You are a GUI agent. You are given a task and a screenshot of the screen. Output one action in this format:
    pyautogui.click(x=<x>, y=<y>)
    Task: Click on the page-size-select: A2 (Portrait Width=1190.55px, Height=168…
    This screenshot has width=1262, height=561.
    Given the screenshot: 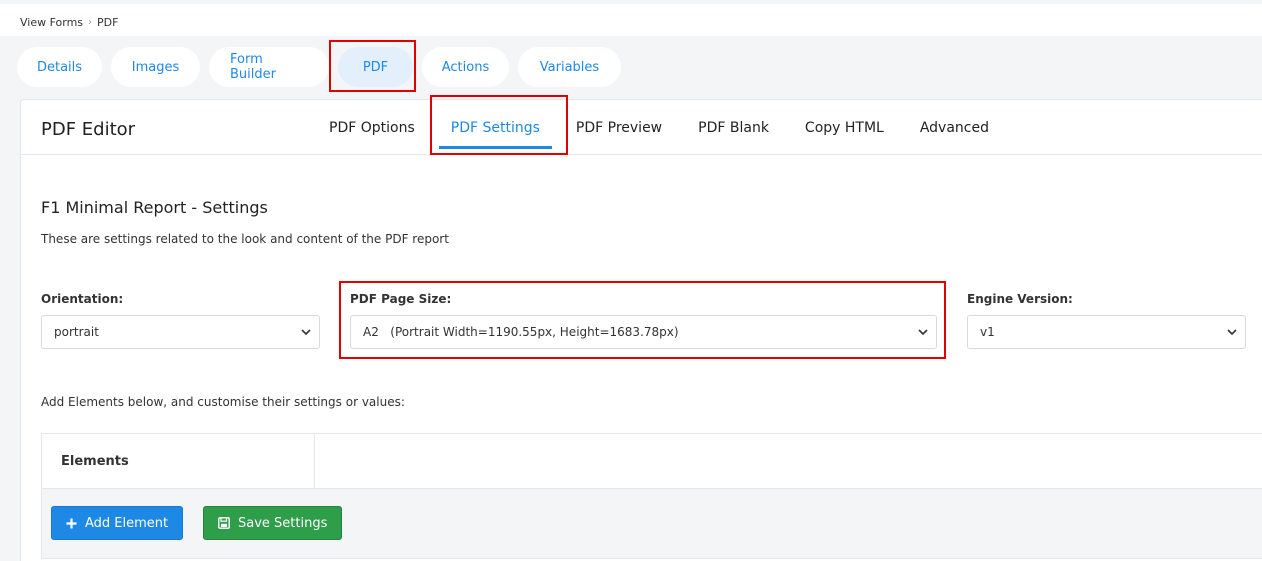 What is the action you would take?
    pyautogui.click(x=643, y=332)
    